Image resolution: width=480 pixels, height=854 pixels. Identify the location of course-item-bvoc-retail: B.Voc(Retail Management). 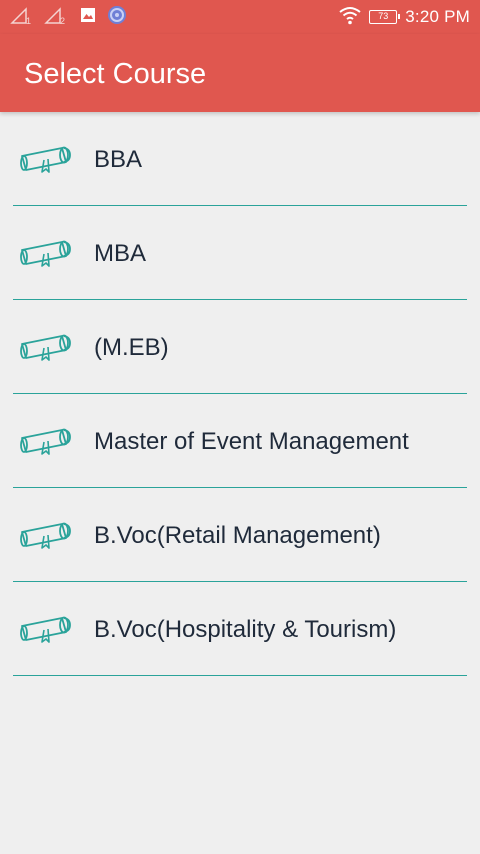
(240, 535).